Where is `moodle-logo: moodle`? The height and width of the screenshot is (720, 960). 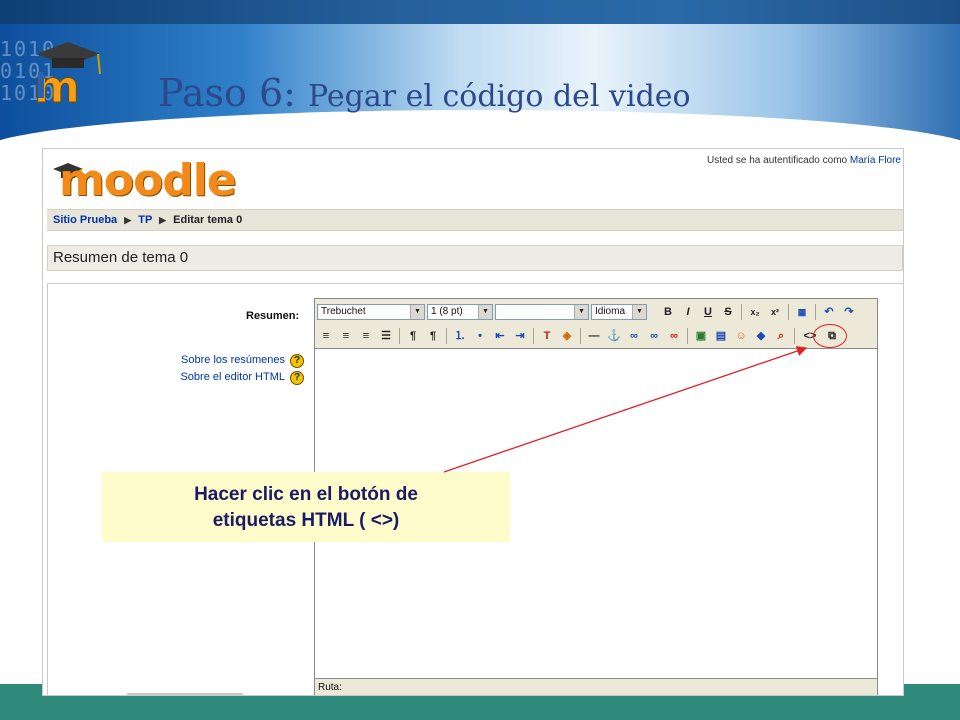
moodle-logo: moodle is located at coordinates (149, 179).